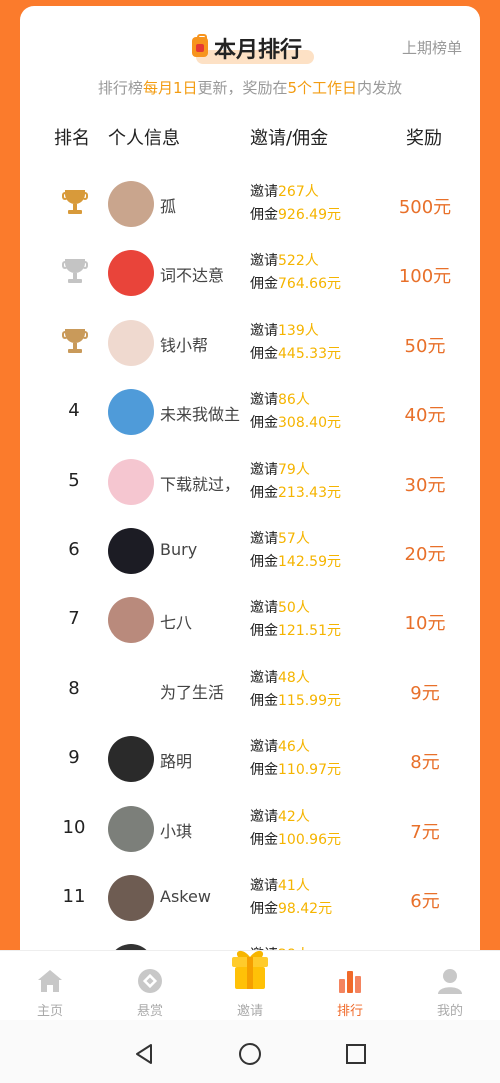  I want to click on notice-text: 内发放, so click(380, 88).